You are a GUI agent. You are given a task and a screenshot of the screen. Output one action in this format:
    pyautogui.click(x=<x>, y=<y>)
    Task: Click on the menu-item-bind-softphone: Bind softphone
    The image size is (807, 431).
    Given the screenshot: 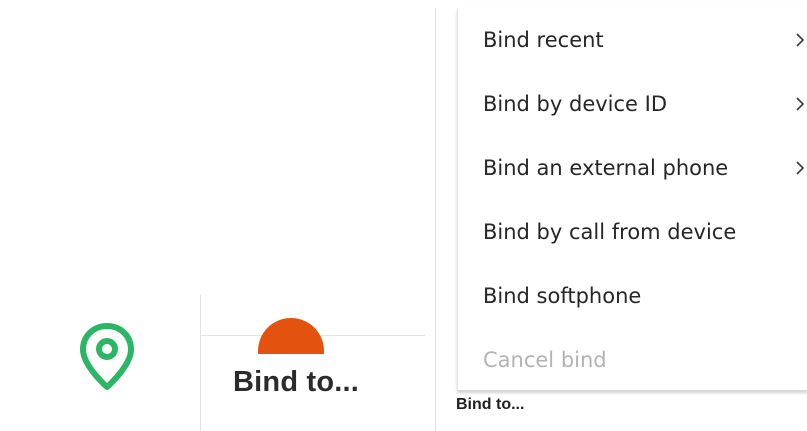 What is the action you would take?
    pyautogui.click(x=632, y=296)
    